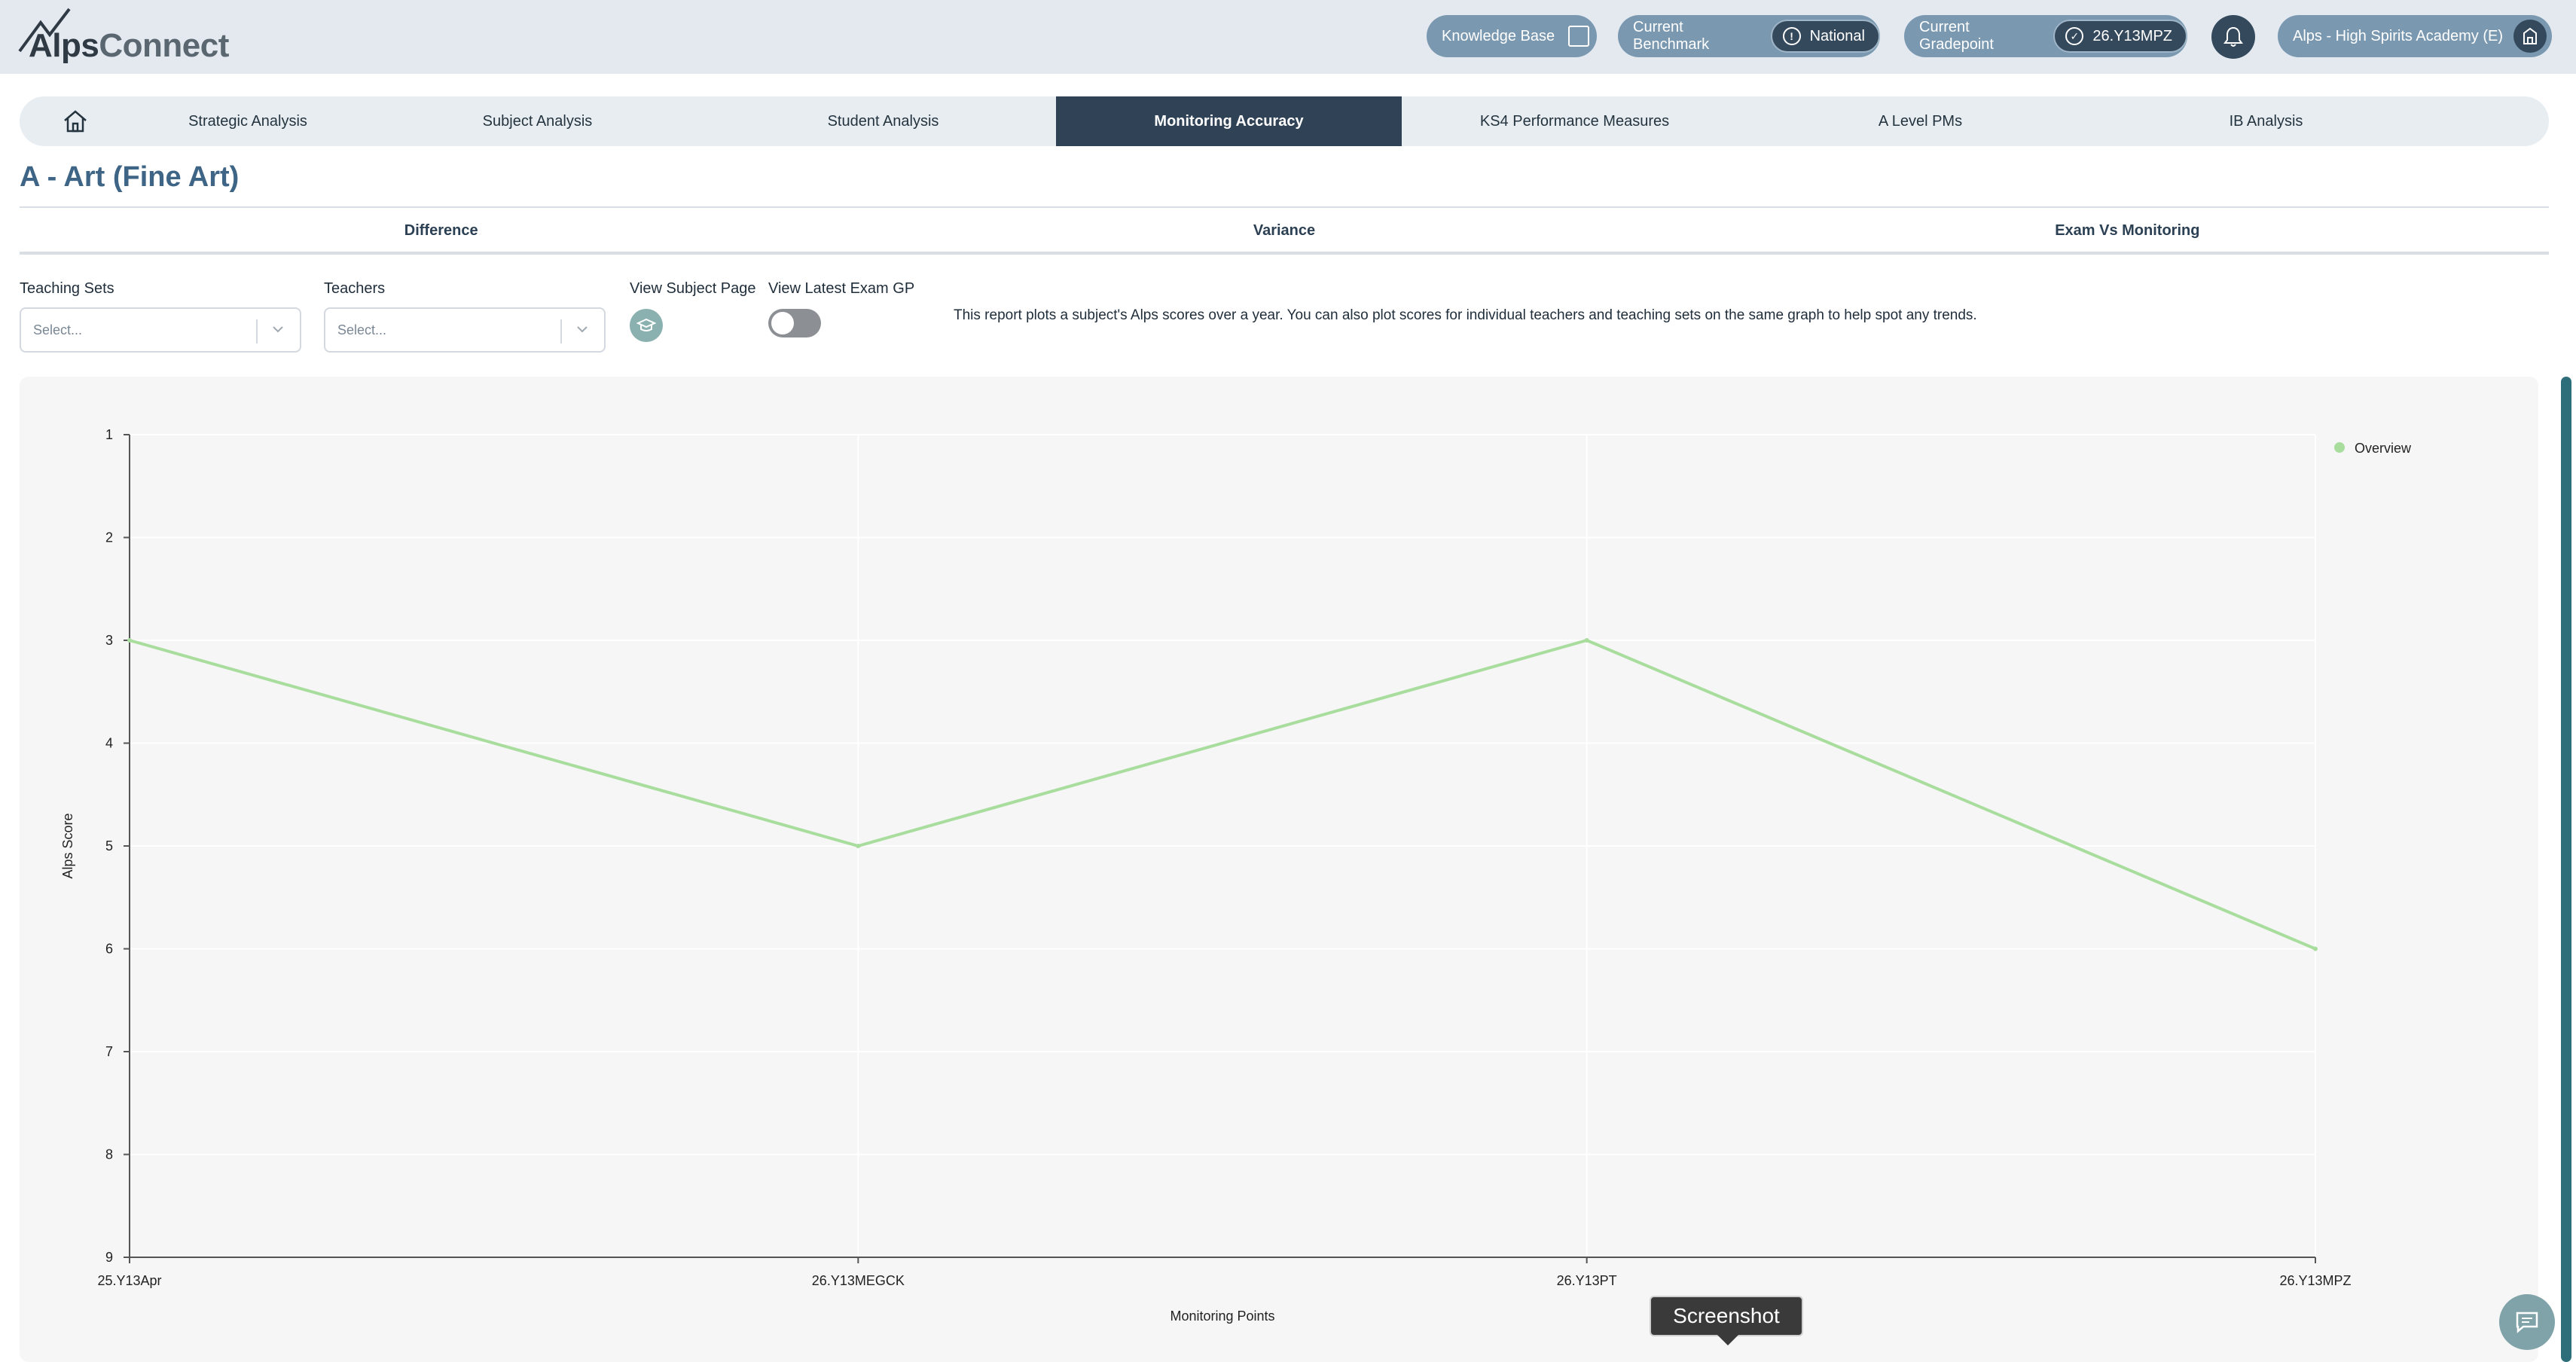  I want to click on page-title: A - Art (Fine Art), so click(130, 177).